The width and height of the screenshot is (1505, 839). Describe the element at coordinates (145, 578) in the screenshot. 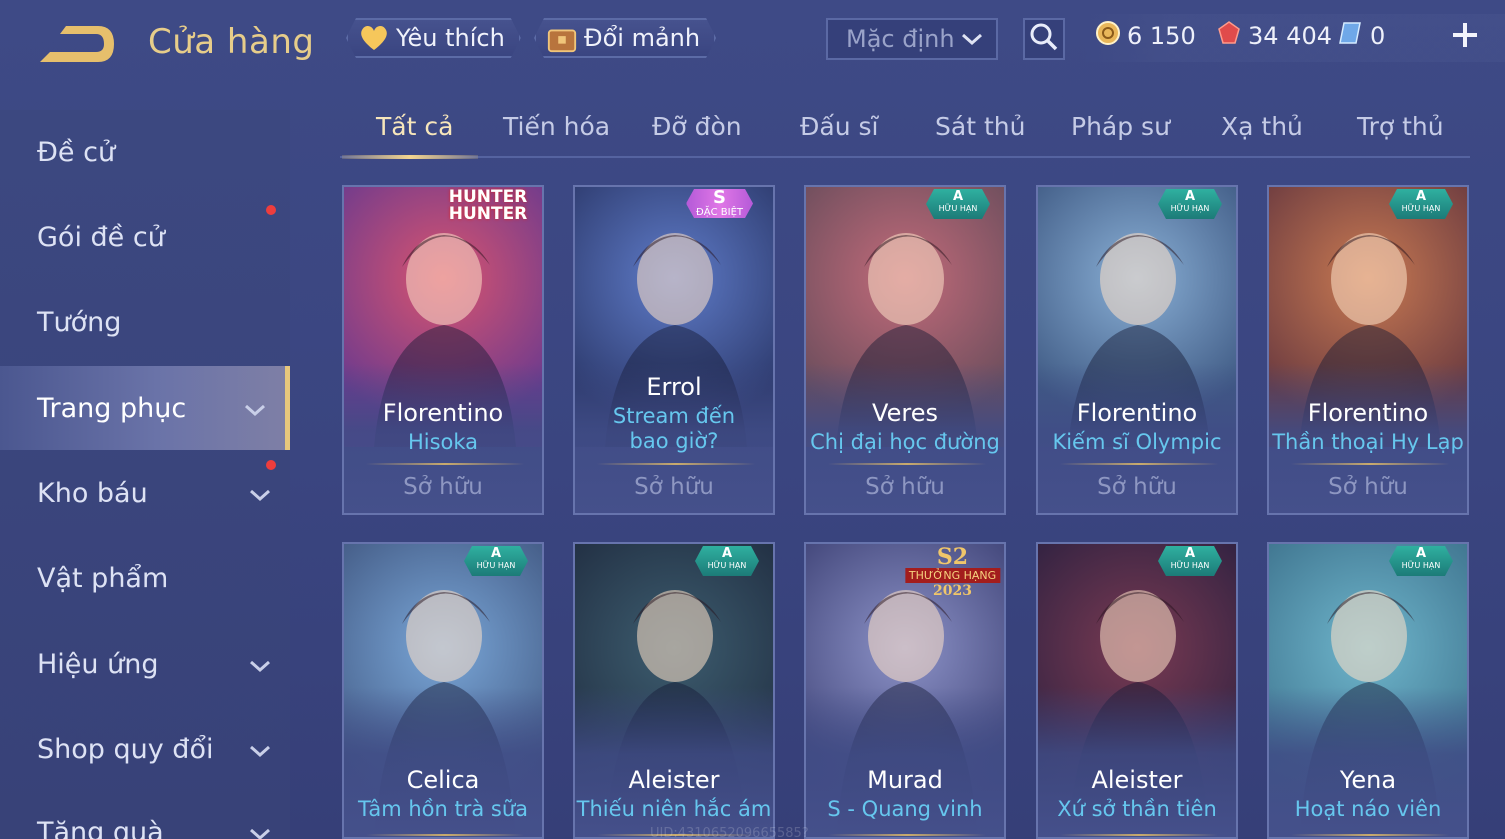

I see `sidebar-item-items: Vật phẩm` at that location.